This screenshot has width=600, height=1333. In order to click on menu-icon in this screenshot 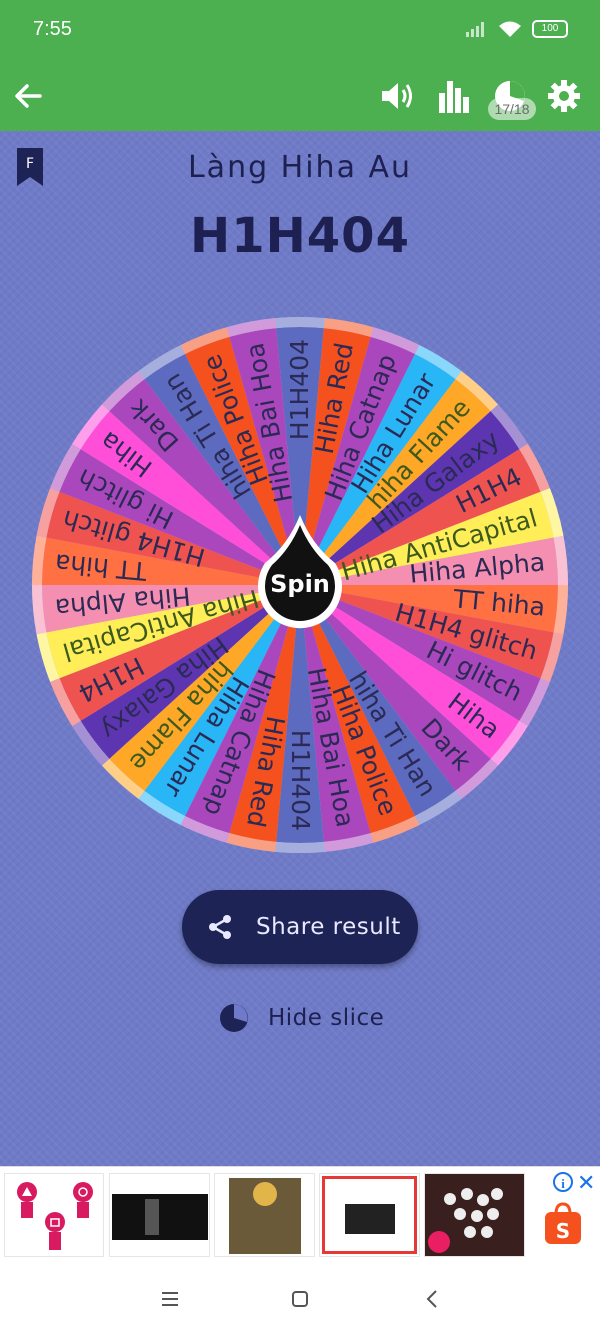, I will do `click(170, 1299)`.